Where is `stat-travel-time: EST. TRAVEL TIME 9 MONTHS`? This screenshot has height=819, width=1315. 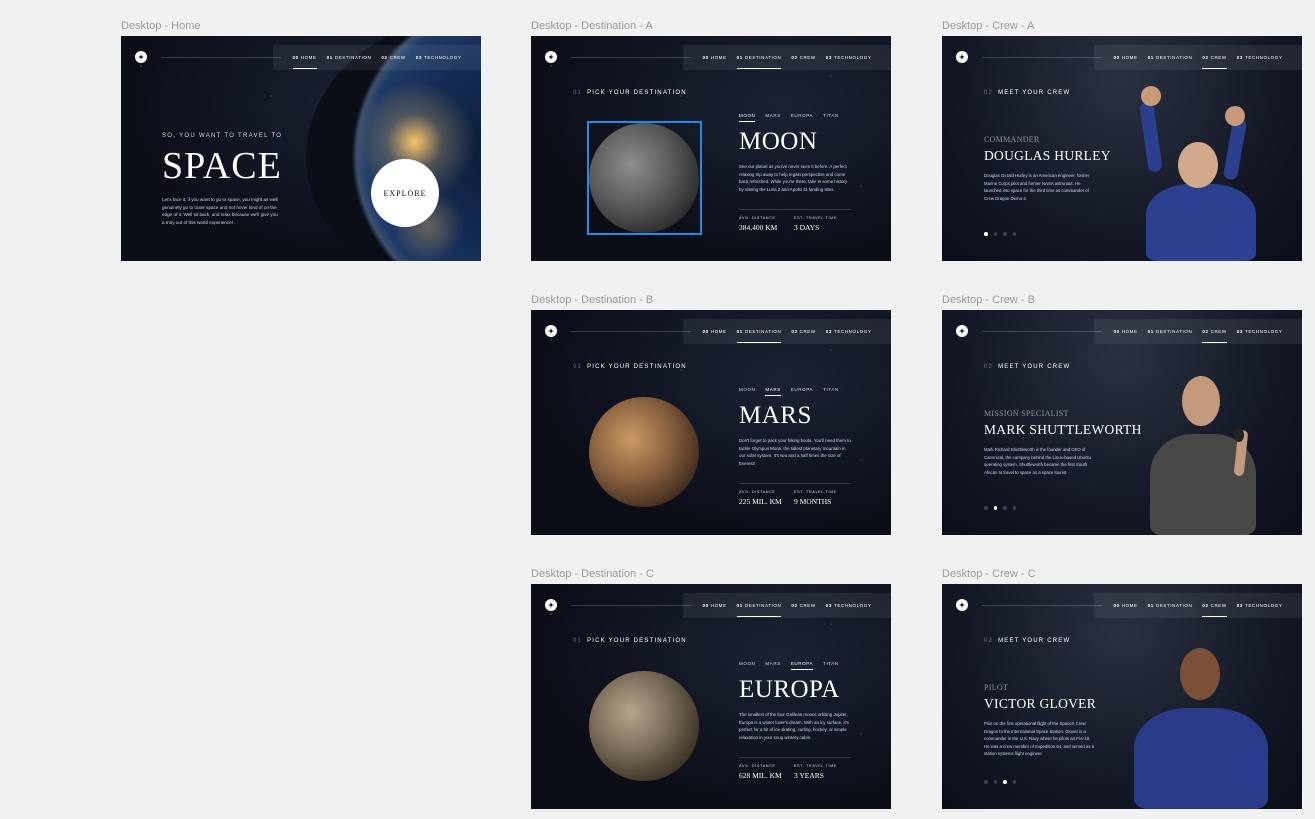
stat-travel-time: EST. TRAVEL TIME 9 MONTHS is located at coordinates (816, 498).